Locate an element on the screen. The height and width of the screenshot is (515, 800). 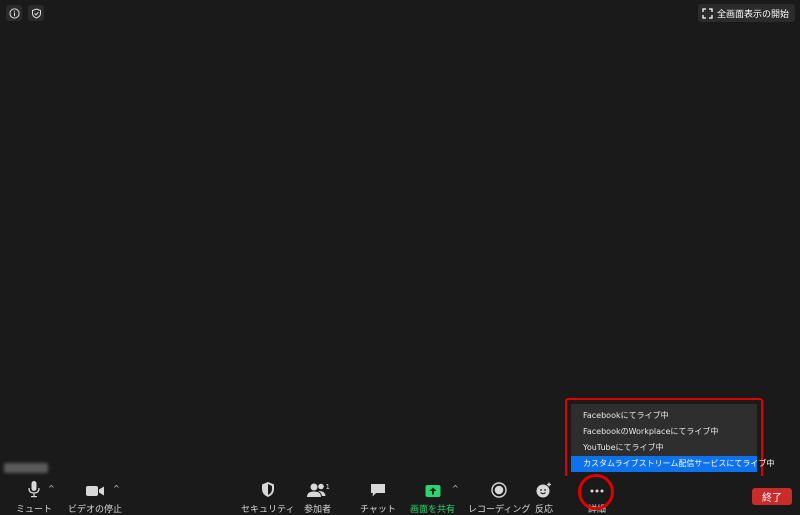
chat-bubble-icon is located at coordinates (378, 489).